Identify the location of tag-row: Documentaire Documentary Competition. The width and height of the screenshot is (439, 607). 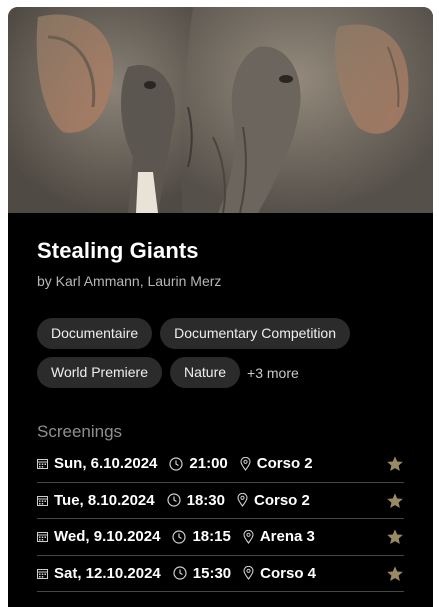
(227, 333).